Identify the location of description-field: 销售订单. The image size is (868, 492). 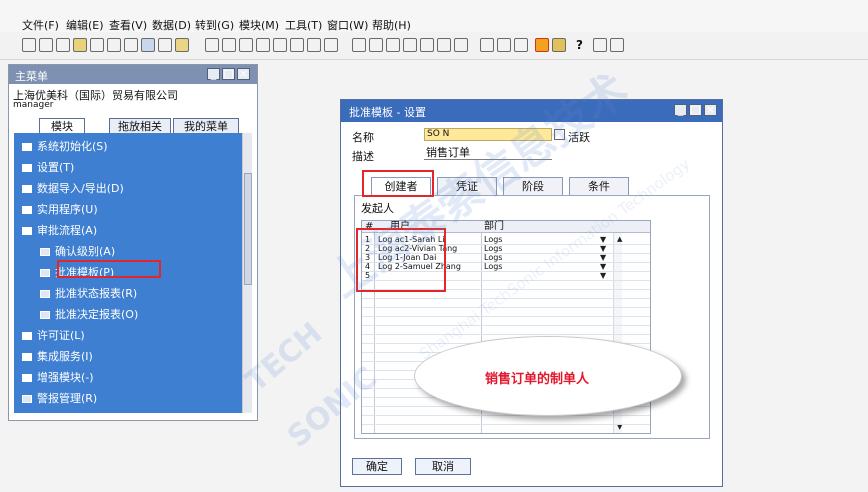
(488, 153).